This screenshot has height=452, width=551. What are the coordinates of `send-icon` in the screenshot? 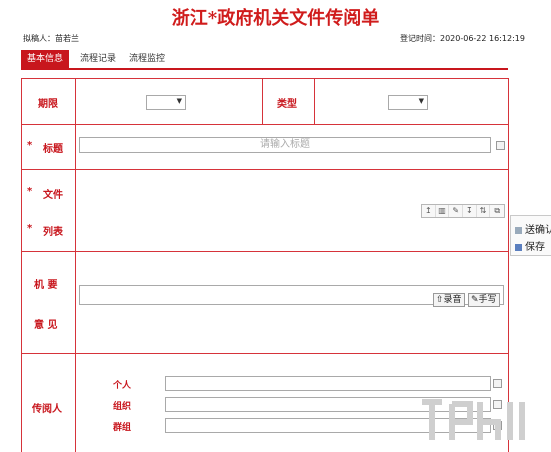 It's located at (518, 230).